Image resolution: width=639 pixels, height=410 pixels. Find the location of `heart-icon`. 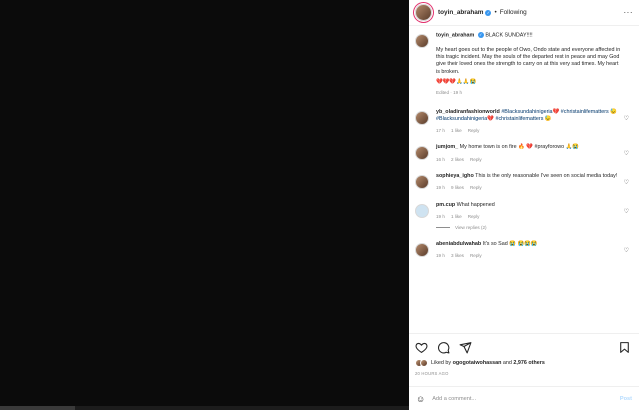

heart-icon is located at coordinates (421, 347).